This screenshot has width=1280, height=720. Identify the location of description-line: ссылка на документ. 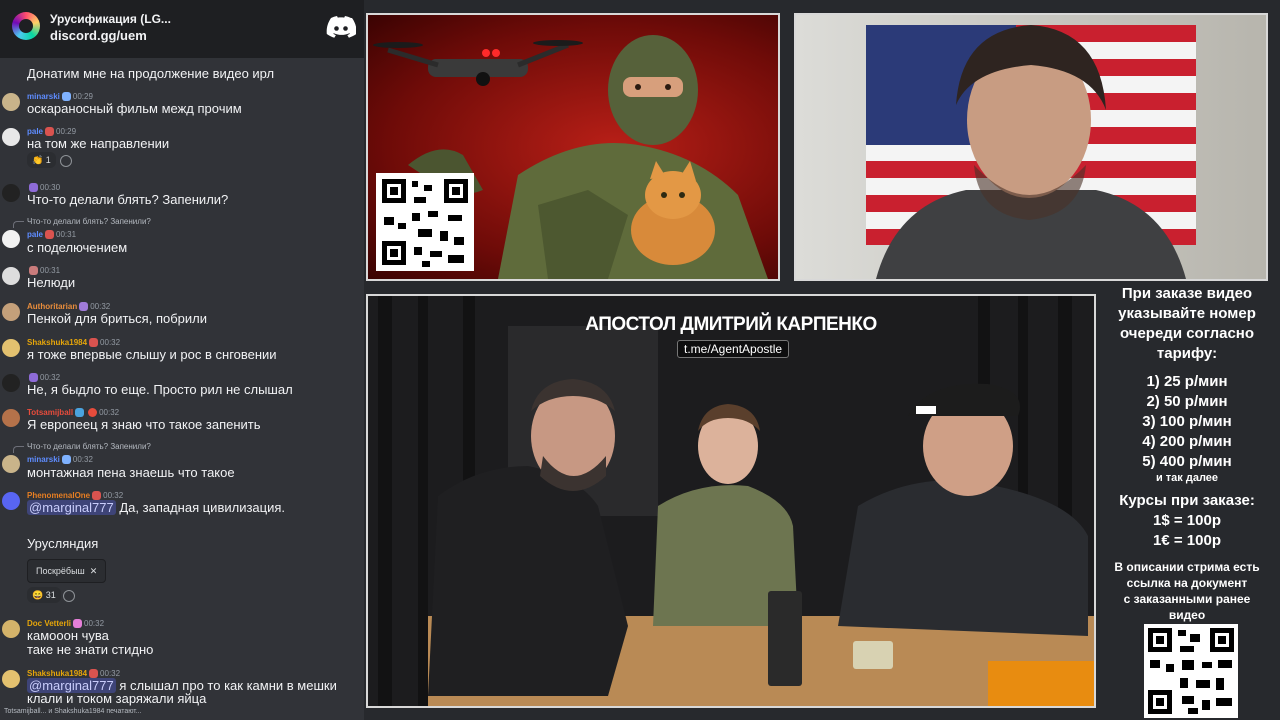
(1187, 583).